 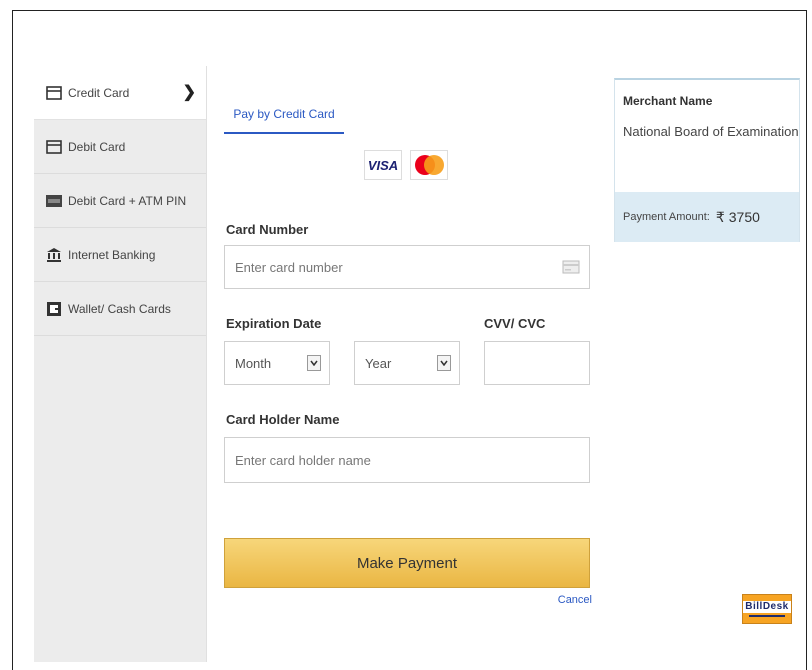 I want to click on sidebar-item-wallet: Wallet/ Cash Cards, so click(x=120, y=309).